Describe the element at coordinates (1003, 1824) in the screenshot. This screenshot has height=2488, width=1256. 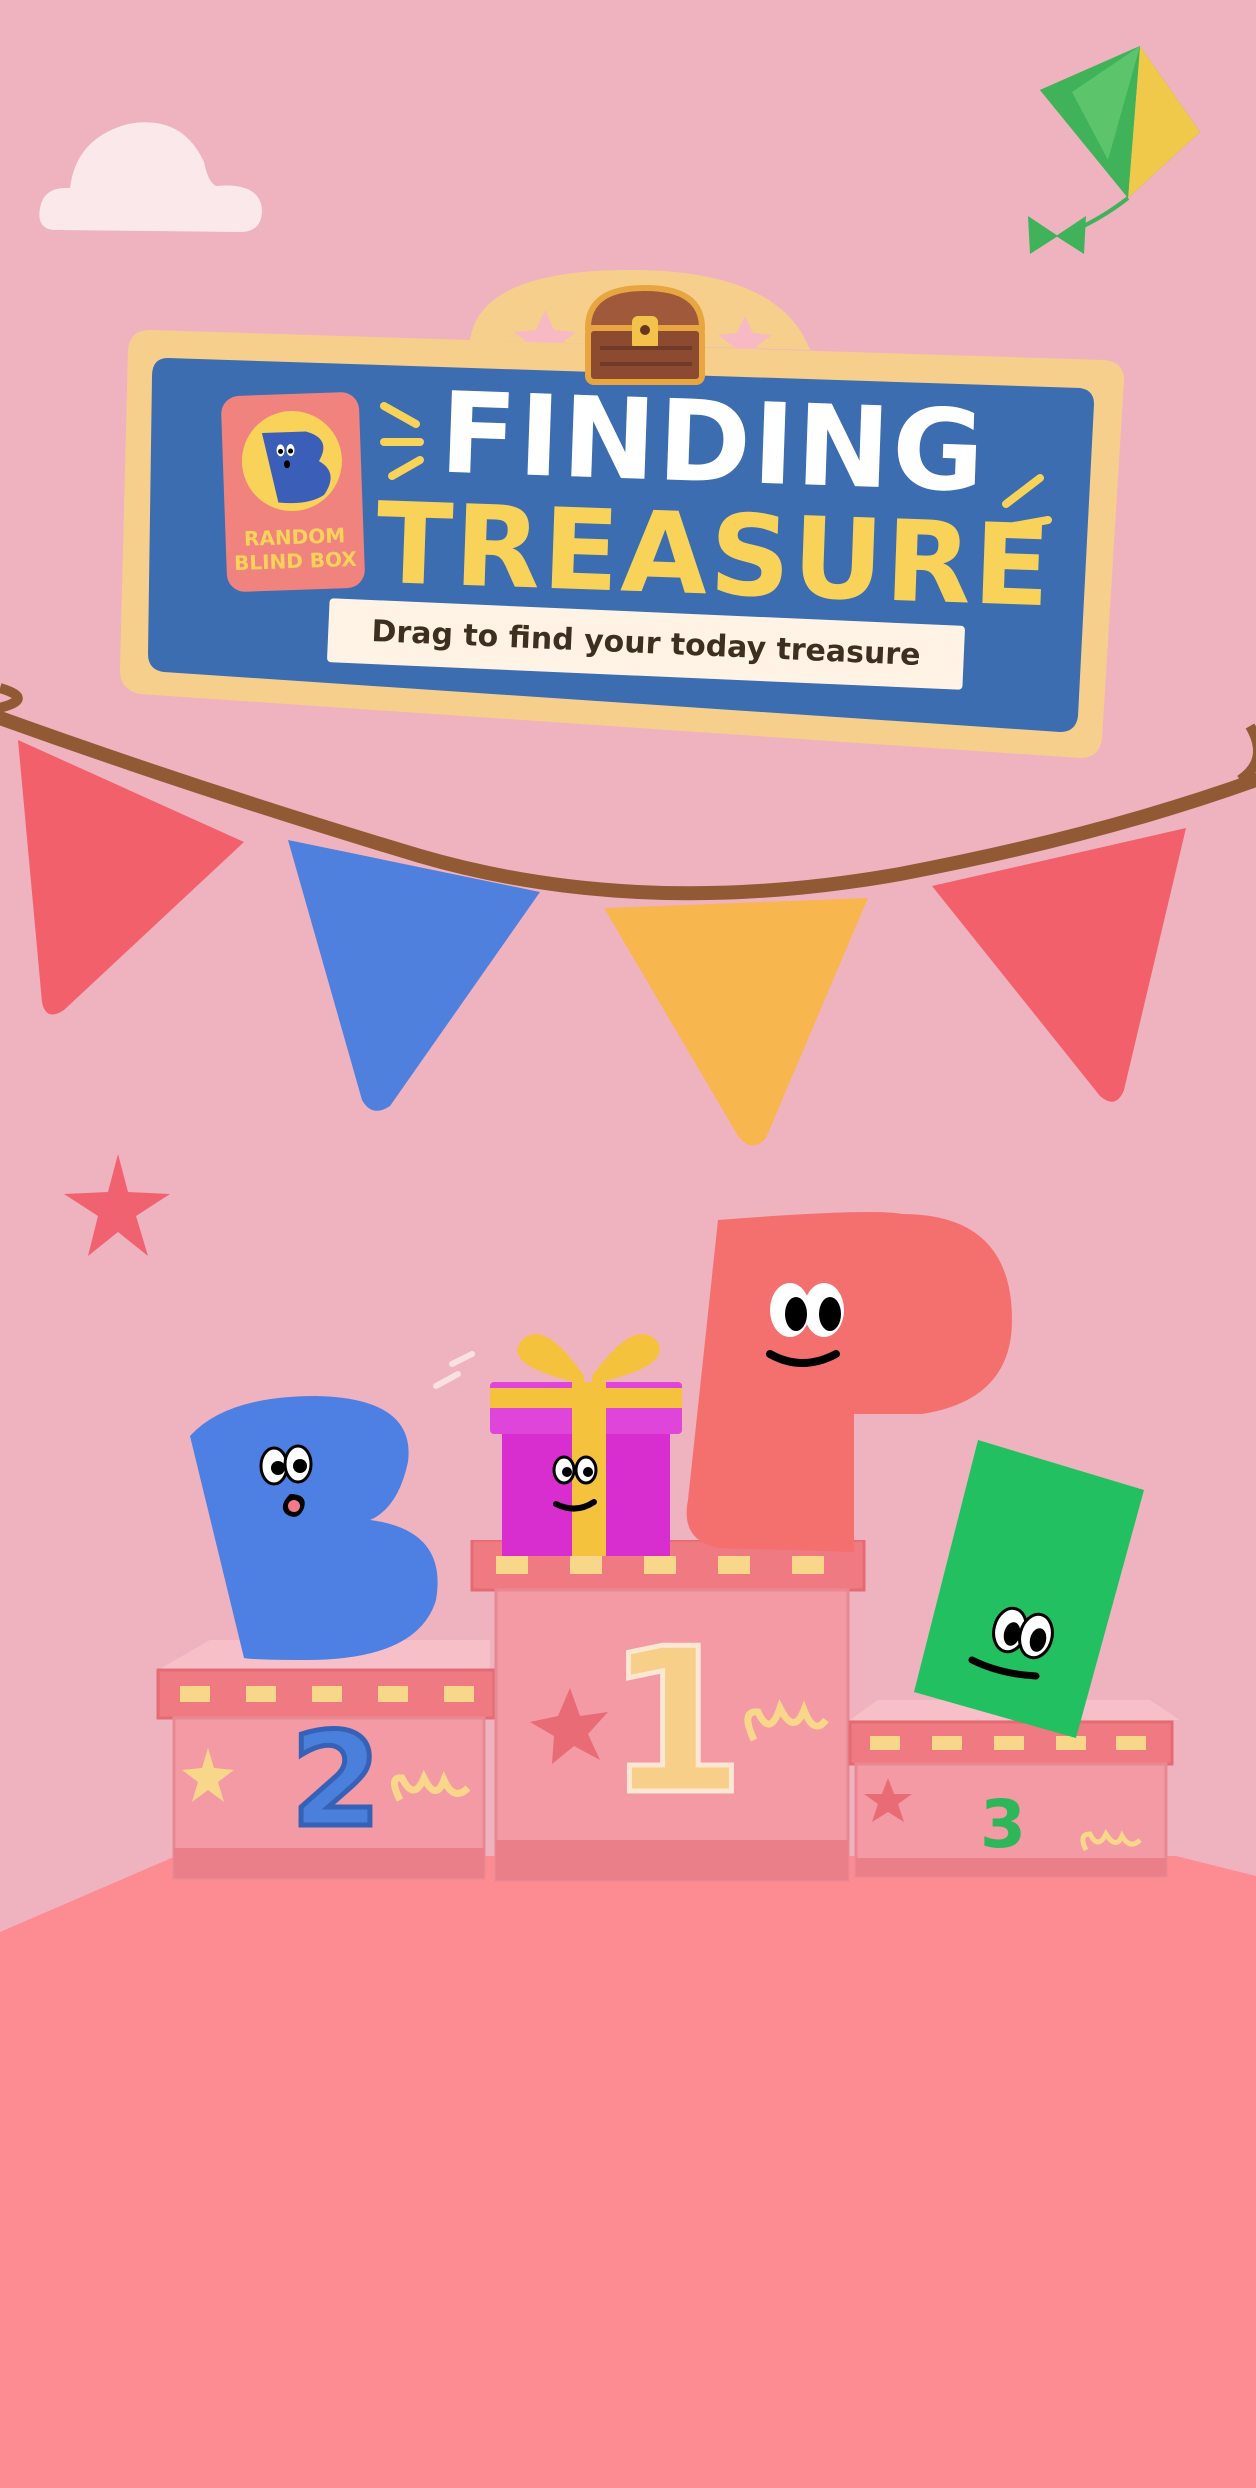
I see `podium-number-third: 3` at that location.